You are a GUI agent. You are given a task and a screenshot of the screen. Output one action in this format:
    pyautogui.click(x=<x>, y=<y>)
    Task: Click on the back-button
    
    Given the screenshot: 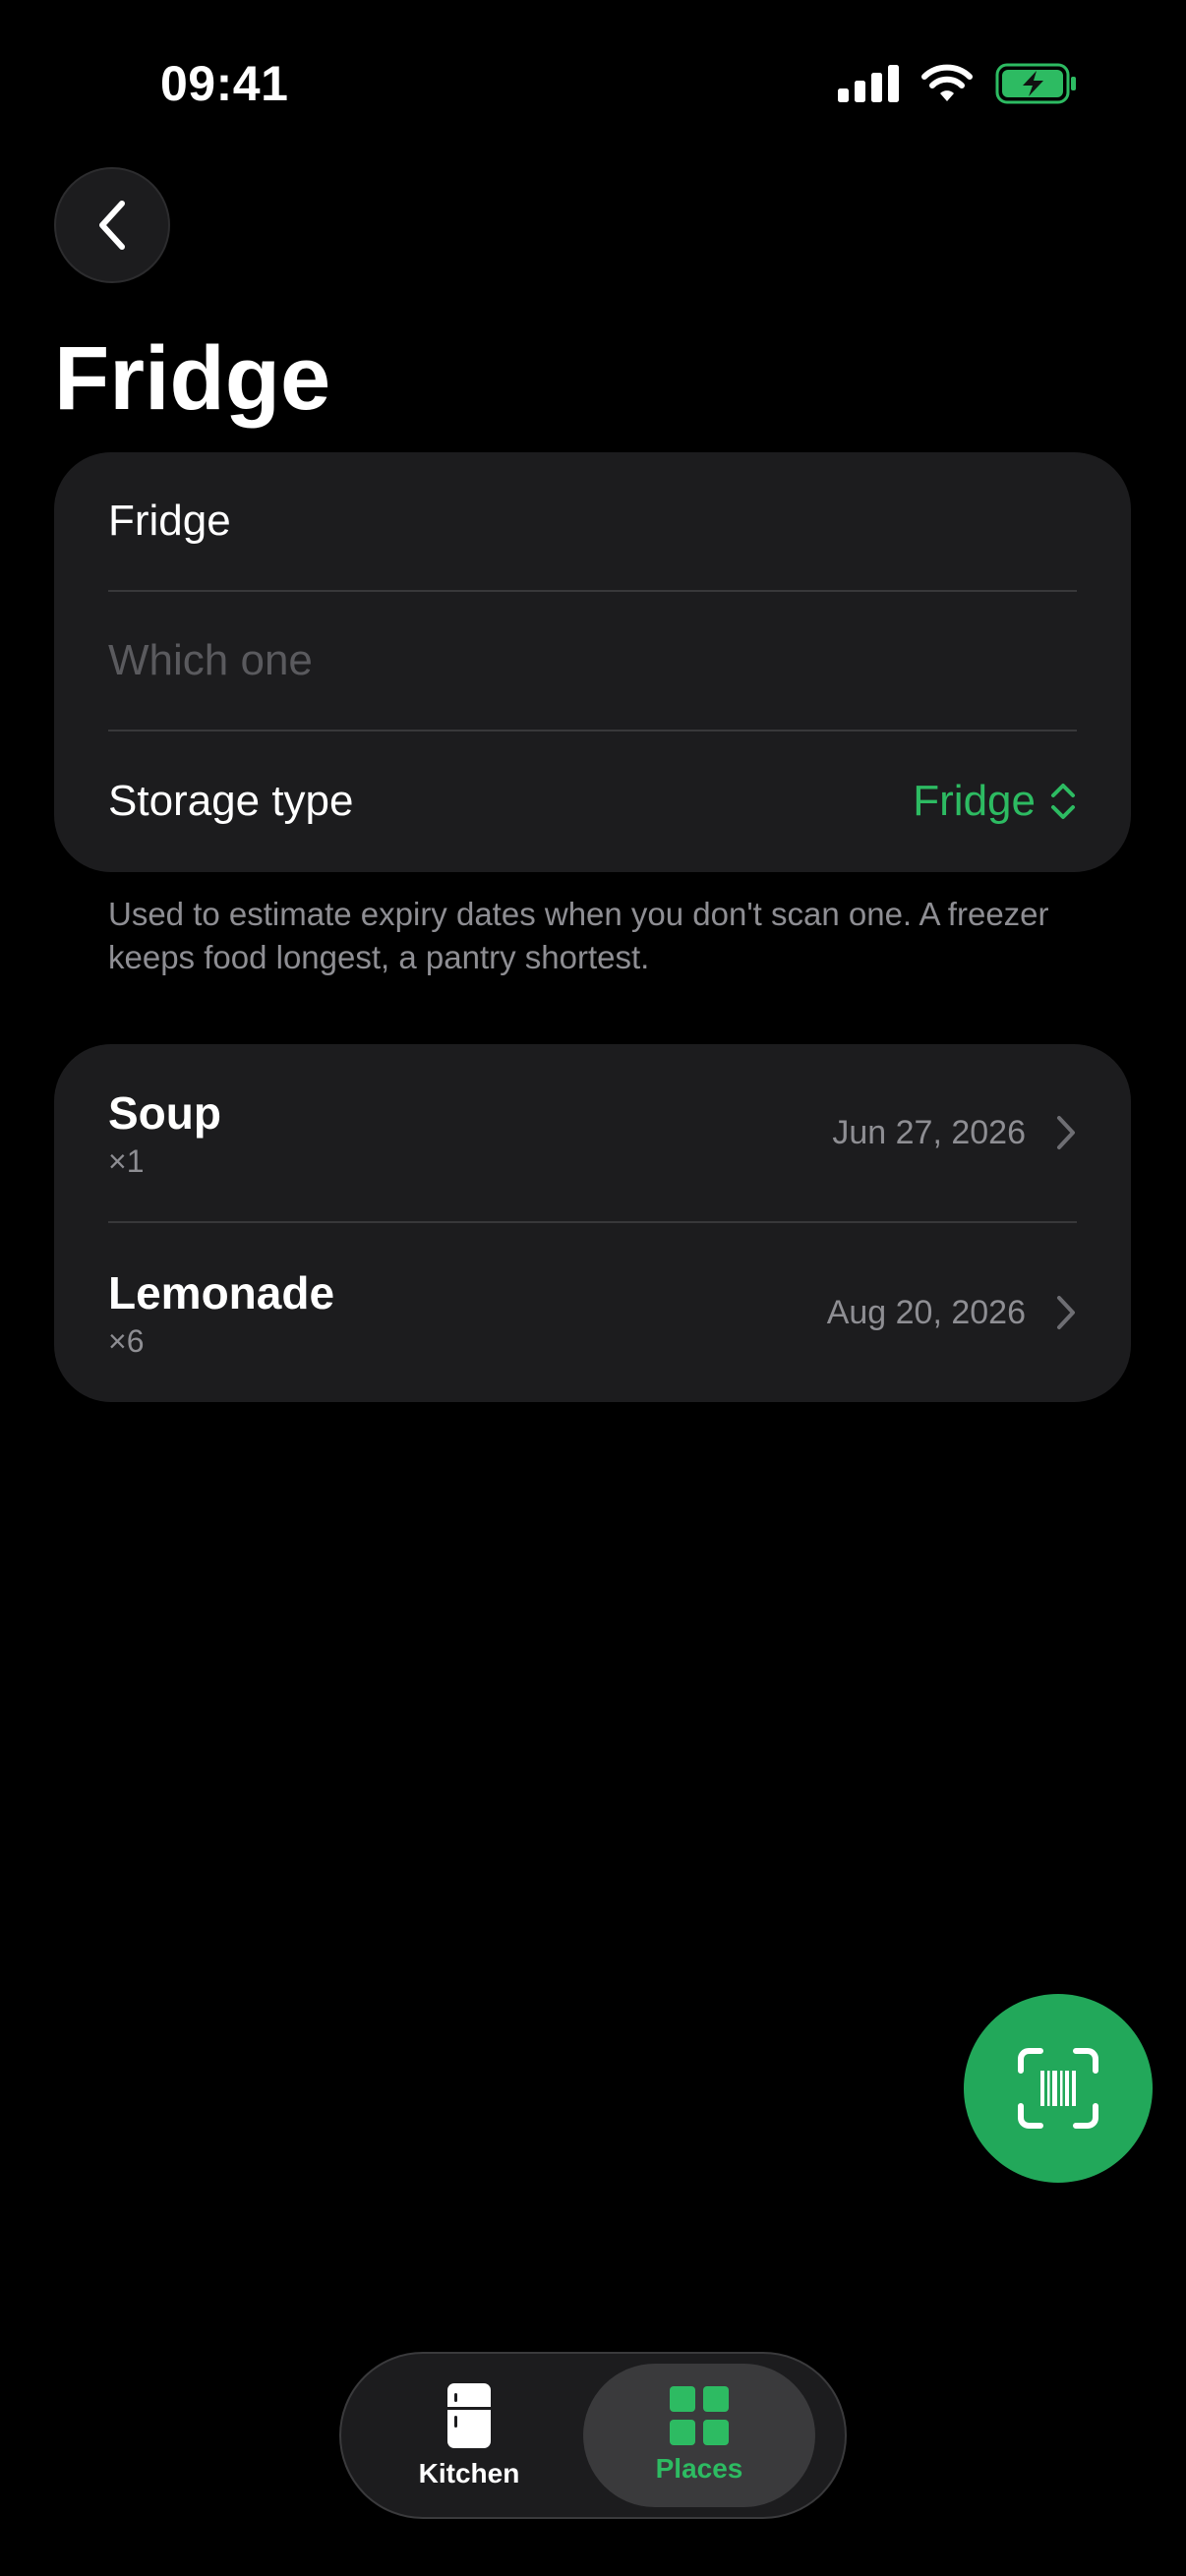 What is the action you would take?
    pyautogui.click(x=112, y=225)
    